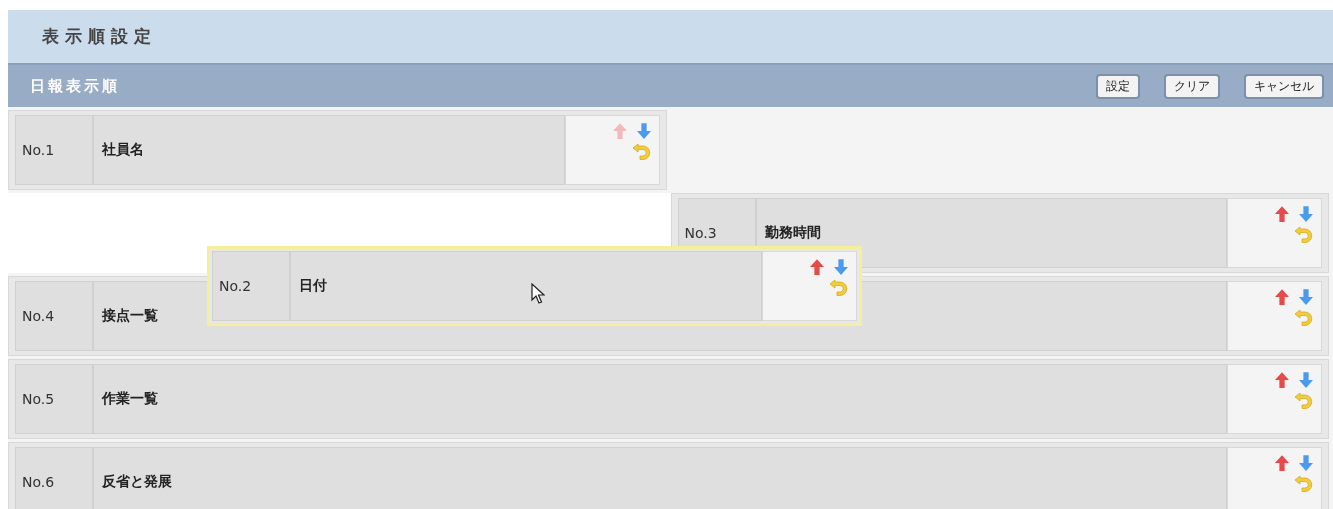 The image size is (1333, 509). What do you see at coordinates (54, 478) in the screenshot?
I see `item-number: No.6` at bounding box center [54, 478].